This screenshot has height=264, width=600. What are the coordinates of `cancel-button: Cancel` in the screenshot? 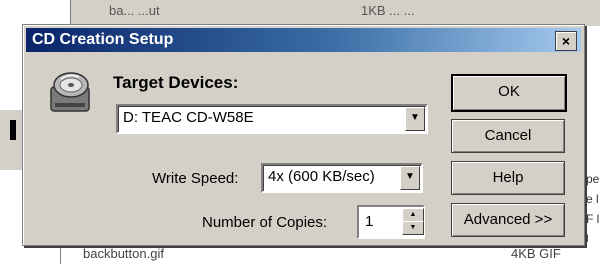 It's located at (508, 136).